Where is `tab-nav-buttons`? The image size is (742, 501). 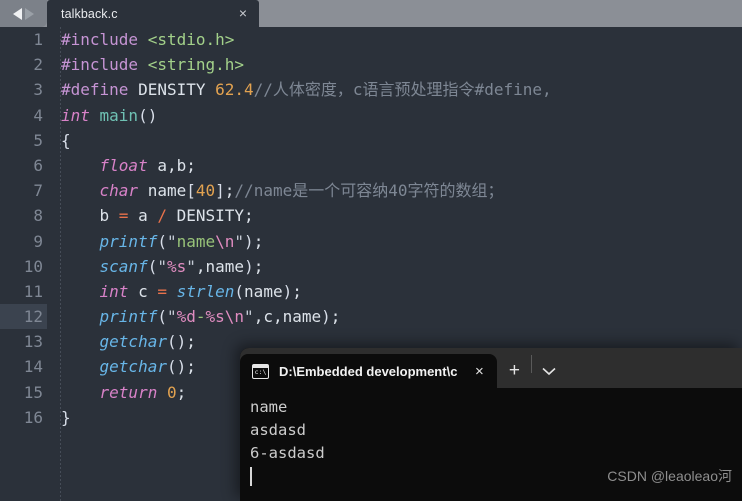 tab-nav-buttons is located at coordinates (23, 13).